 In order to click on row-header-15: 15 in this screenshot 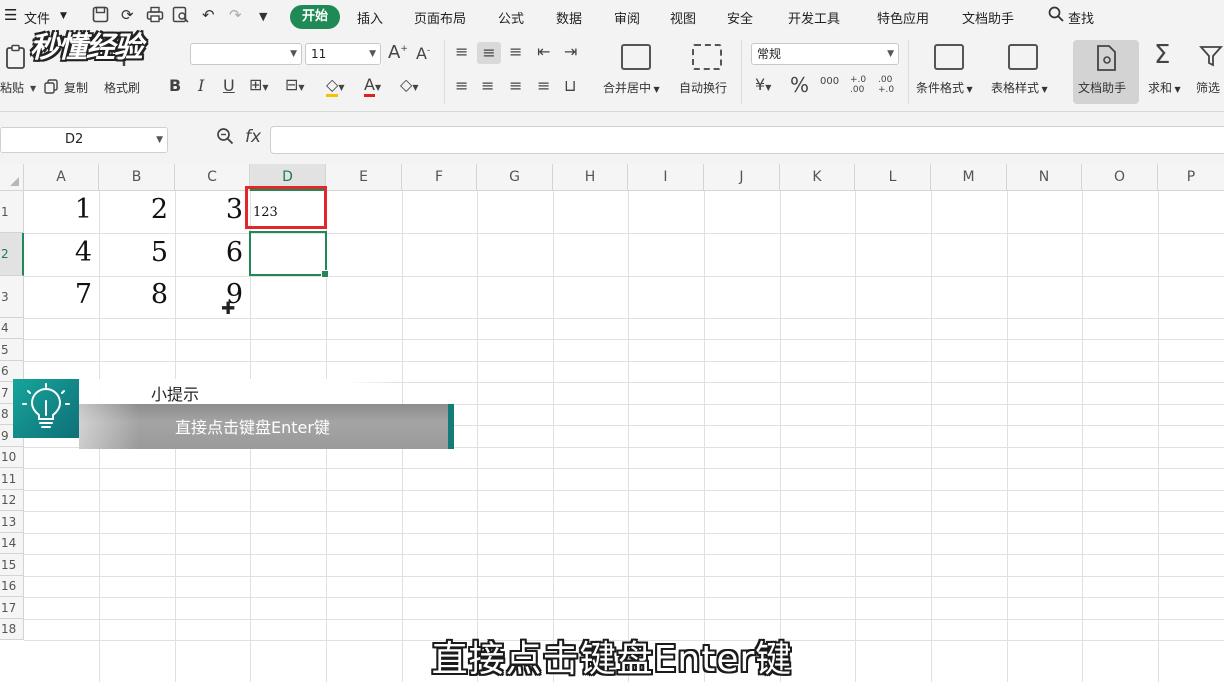, I will do `click(12, 565)`.